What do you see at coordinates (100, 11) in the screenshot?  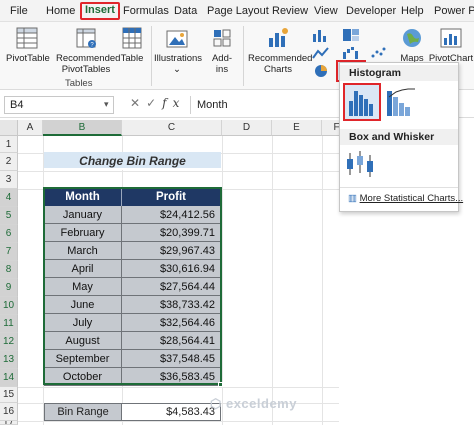 I see `menu-insert: Insert` at bounding box center [100, 11].